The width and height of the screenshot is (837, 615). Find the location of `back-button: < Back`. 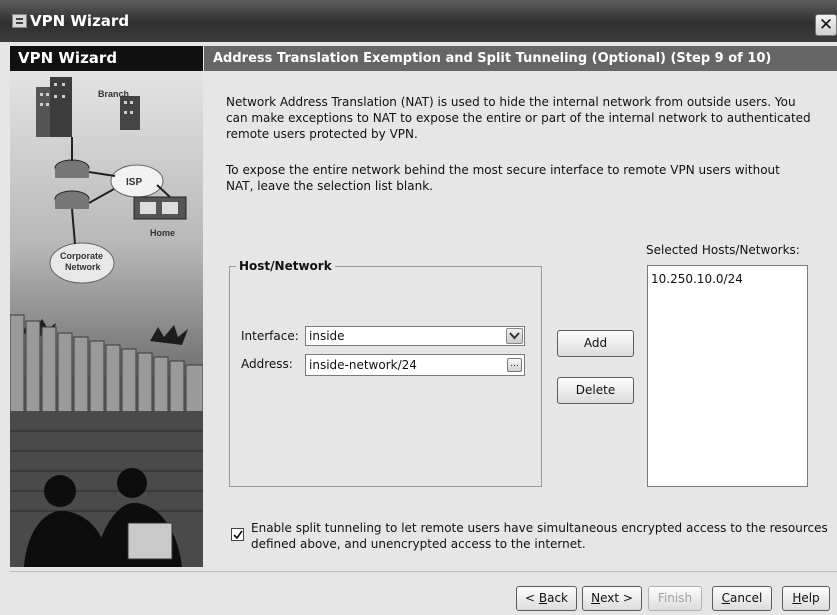

back-button: < Back is located at coordinates (546, 598).